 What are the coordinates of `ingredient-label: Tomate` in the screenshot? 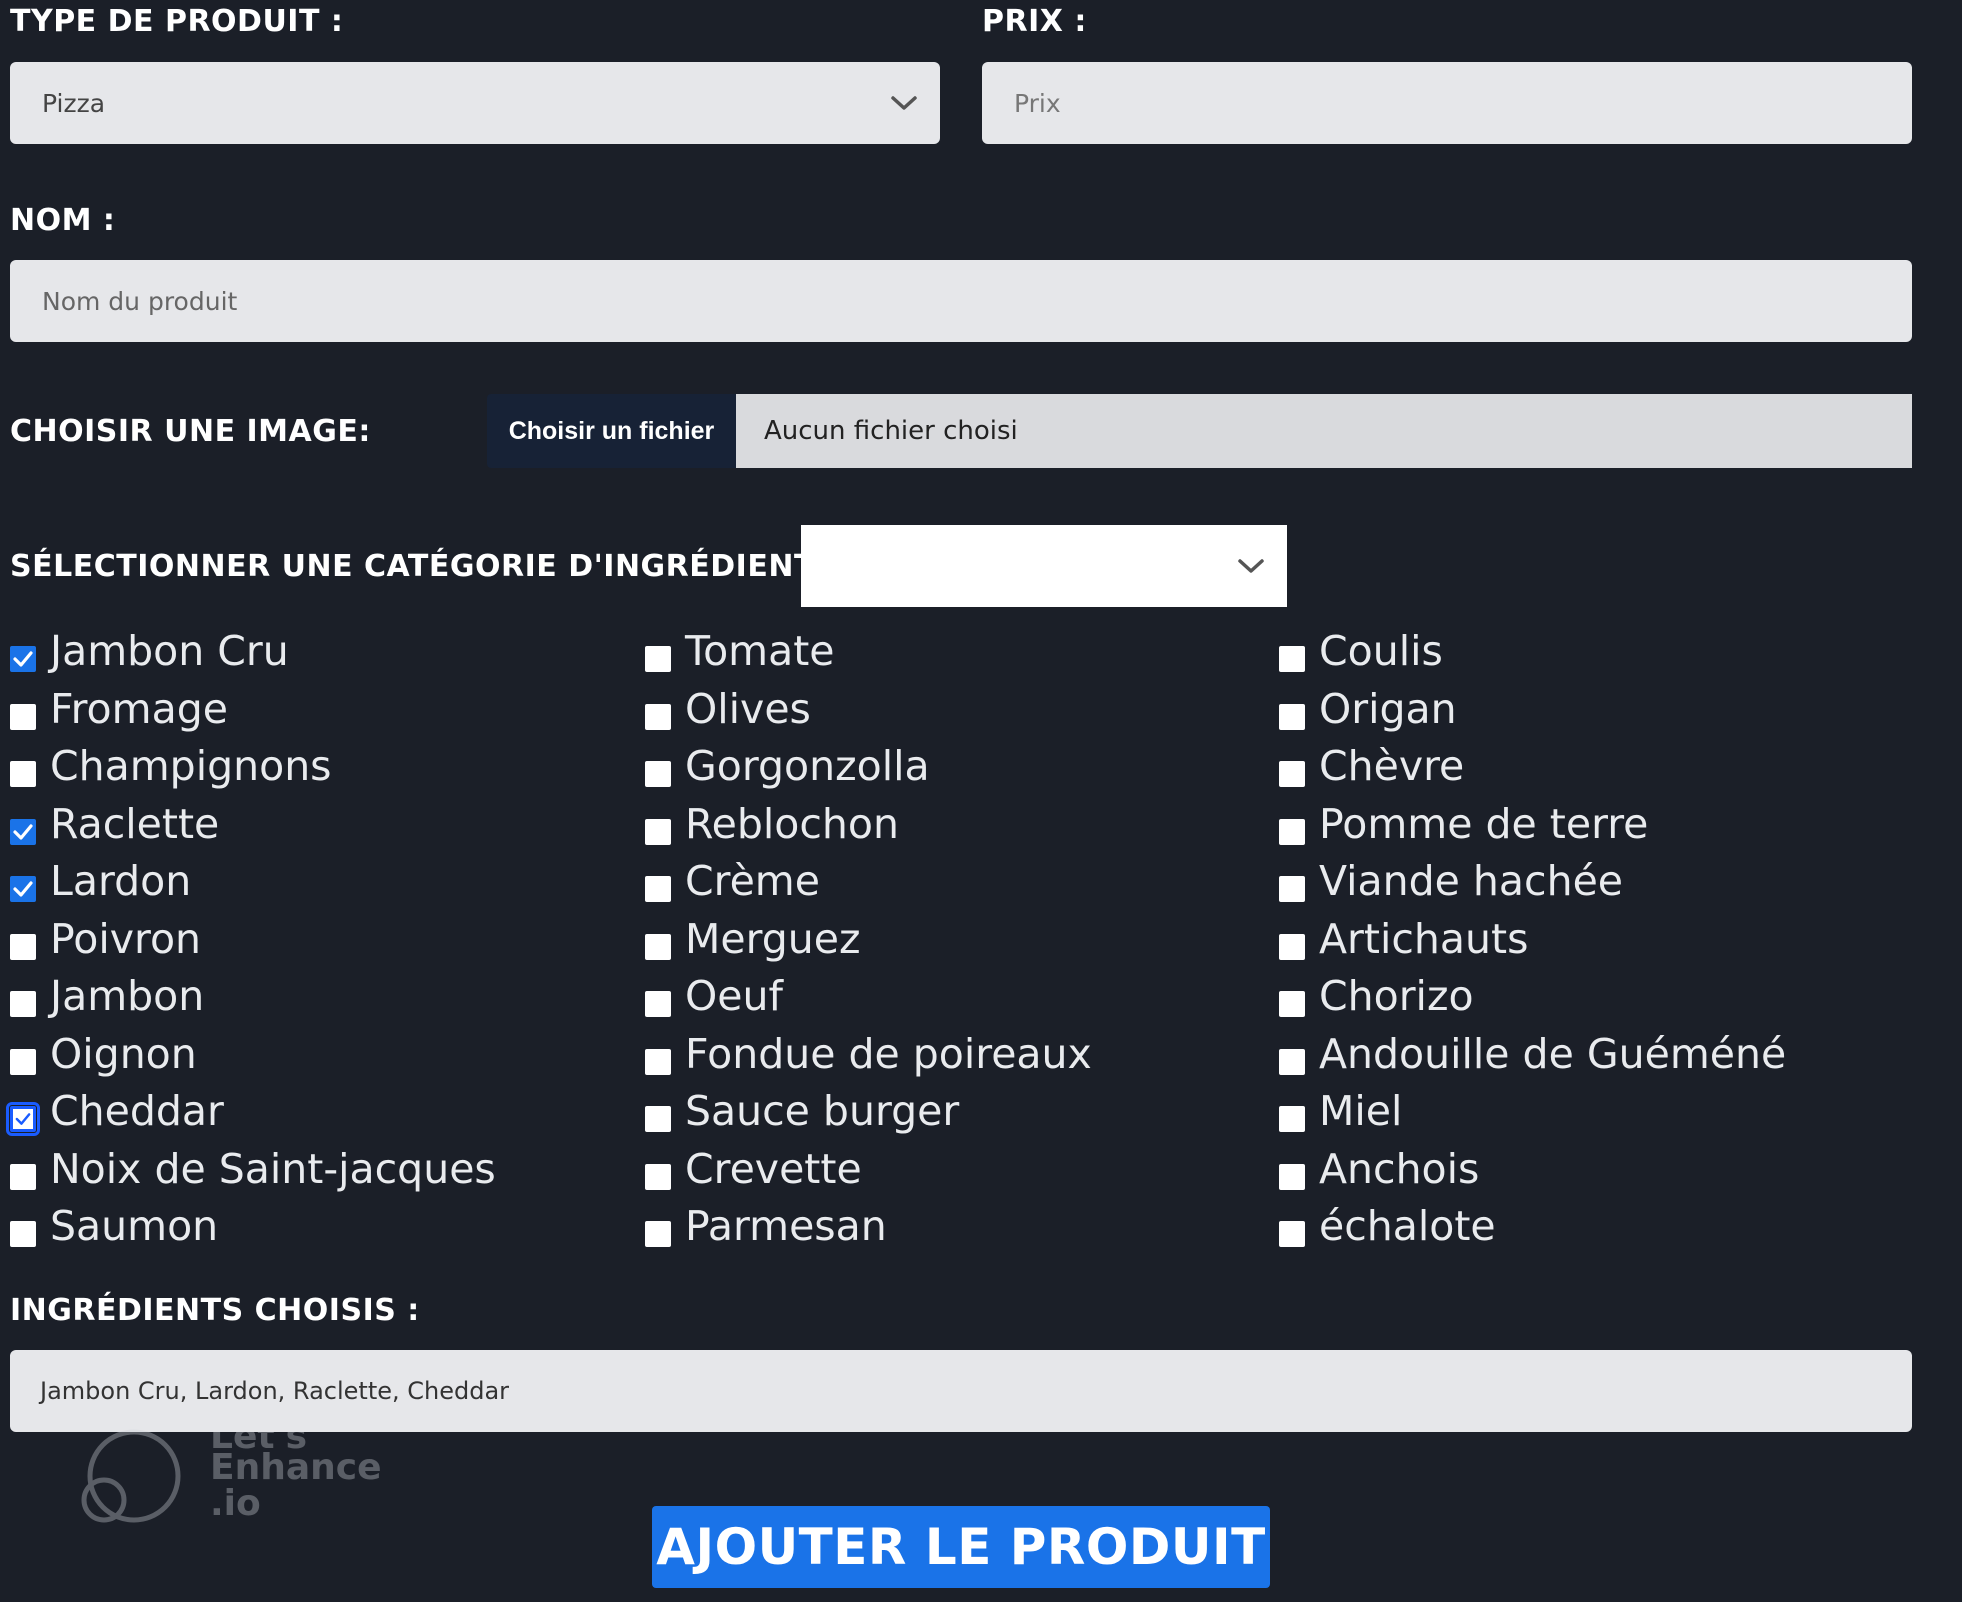 It's located at (760, 651).